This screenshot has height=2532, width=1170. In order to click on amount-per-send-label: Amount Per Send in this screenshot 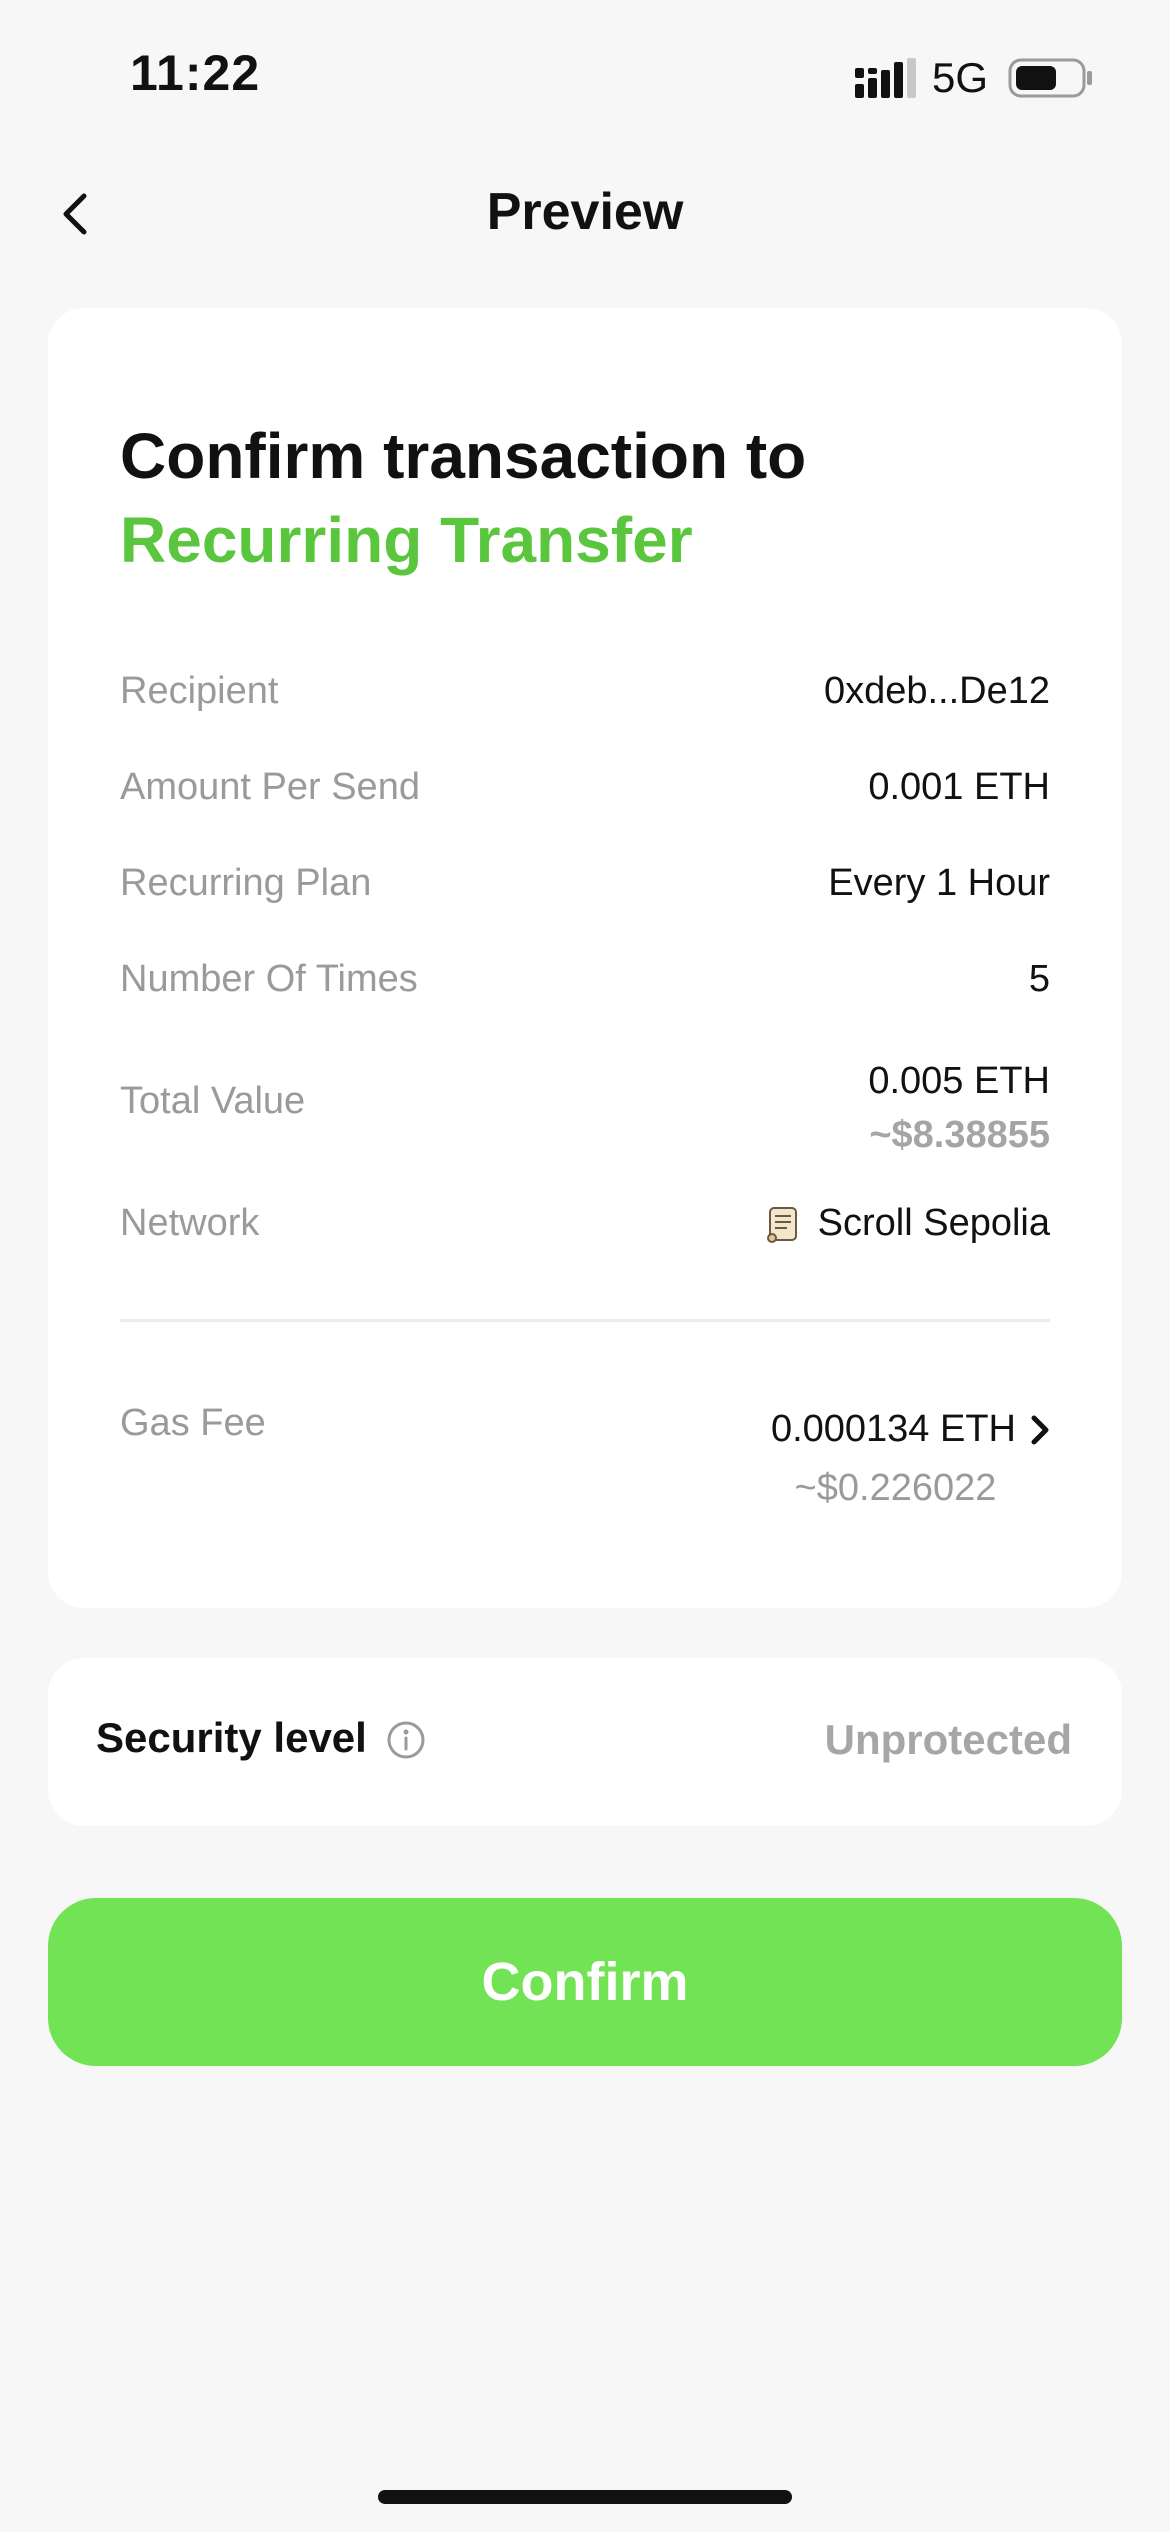, I will do `click(270, 787)`.